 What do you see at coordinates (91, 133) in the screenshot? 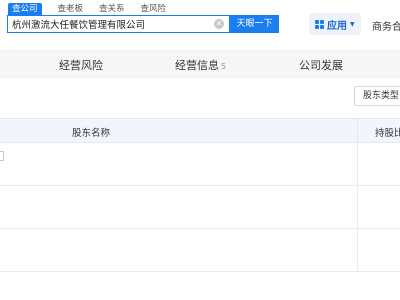
I see `column-header-shareholder-name: 股东名称` at bounding box center [91, 133].